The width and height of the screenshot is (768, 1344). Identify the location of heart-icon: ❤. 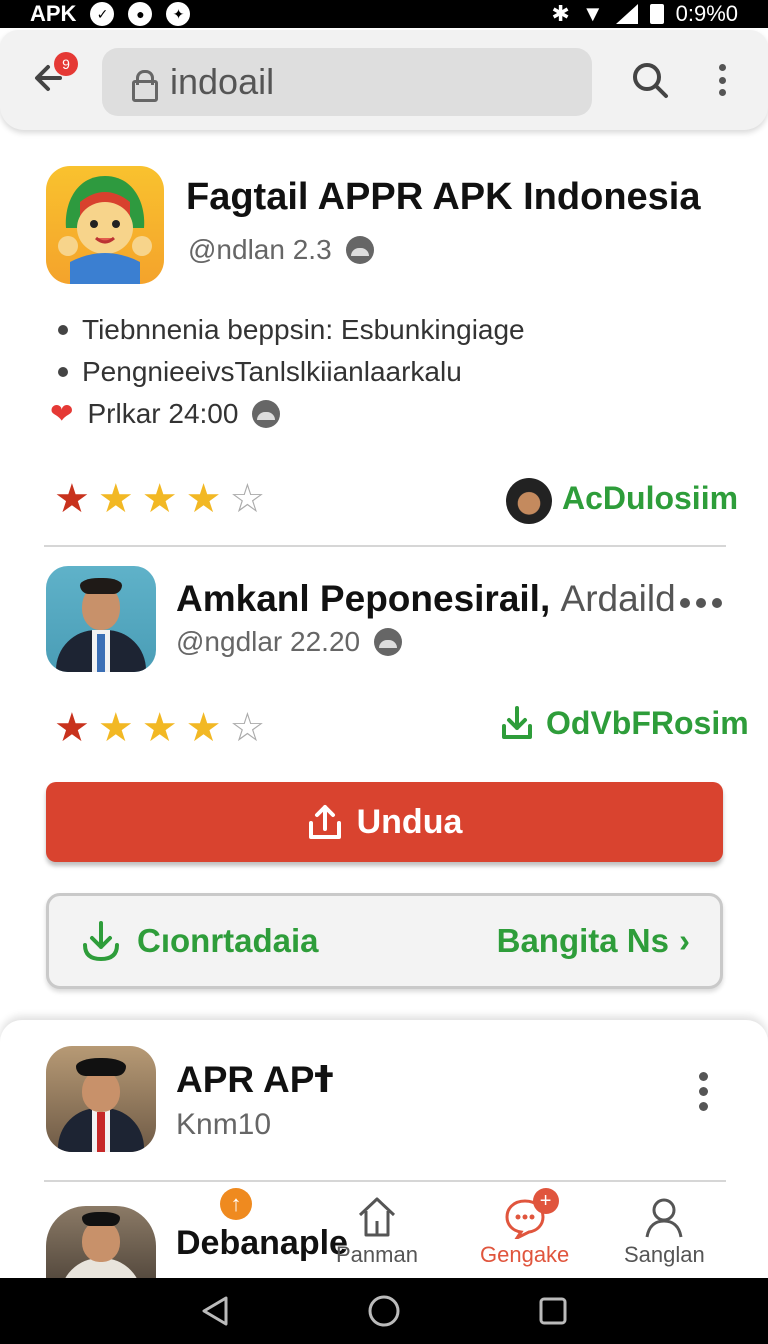
(62, 413).